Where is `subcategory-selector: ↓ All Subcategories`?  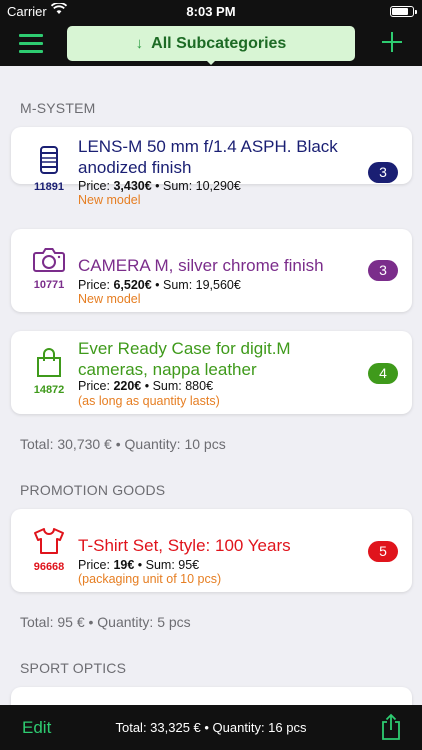 subcategory-selector: ↓ All Subcategories is located at coordinates (211, 45).